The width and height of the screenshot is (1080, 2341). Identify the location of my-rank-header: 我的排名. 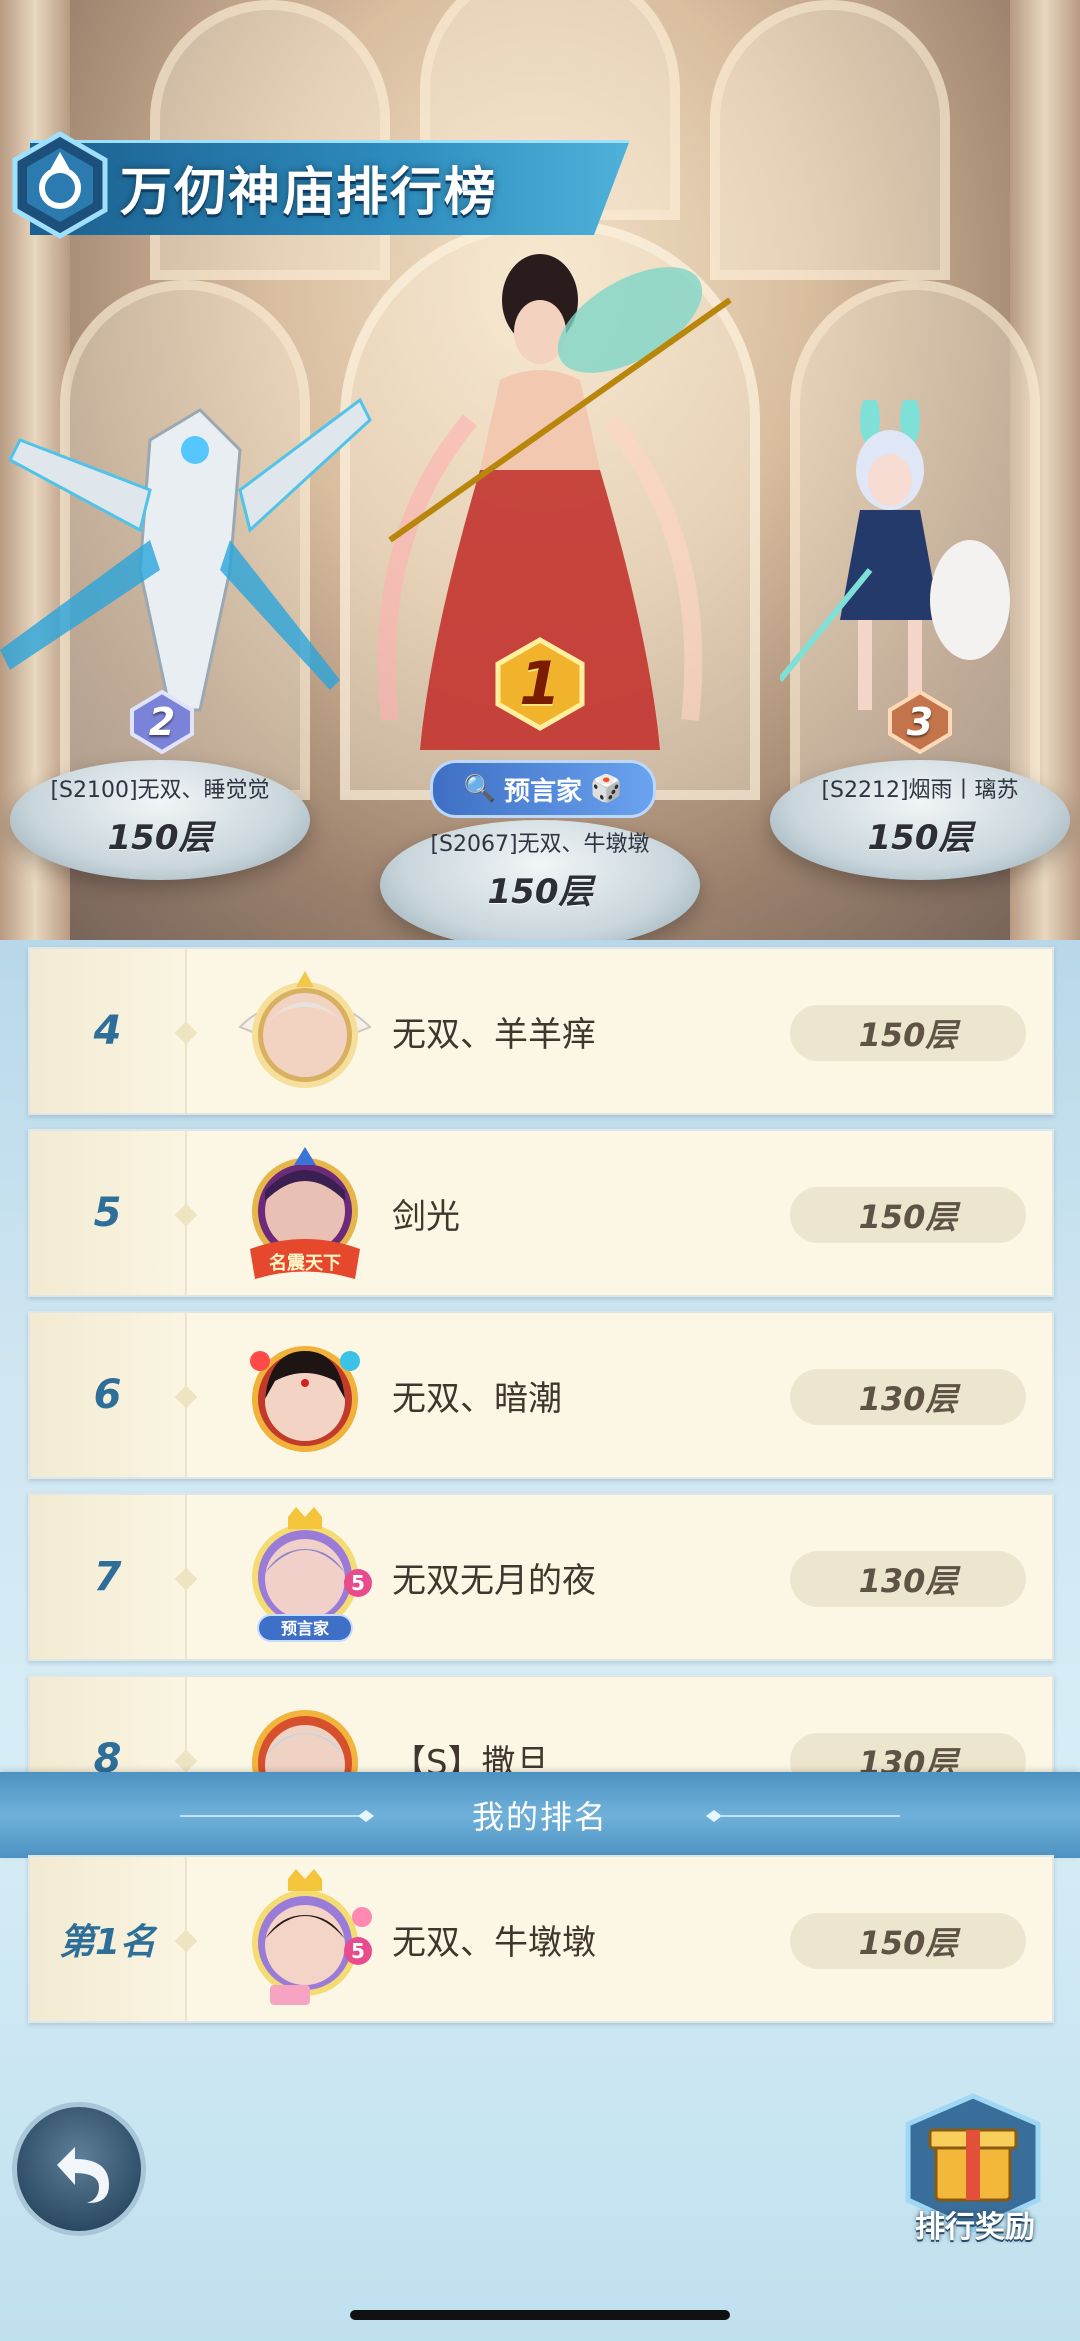
(540, 1815).